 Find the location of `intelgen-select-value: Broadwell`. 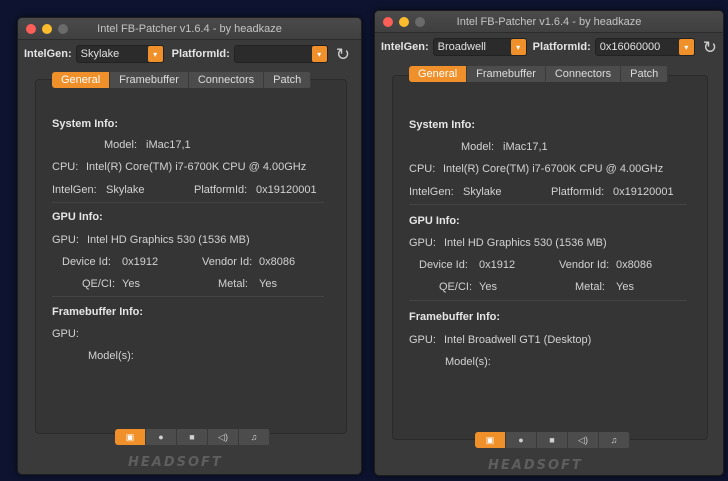

intelgen-select-value: Broadwell is located at coordinates (461, 47).